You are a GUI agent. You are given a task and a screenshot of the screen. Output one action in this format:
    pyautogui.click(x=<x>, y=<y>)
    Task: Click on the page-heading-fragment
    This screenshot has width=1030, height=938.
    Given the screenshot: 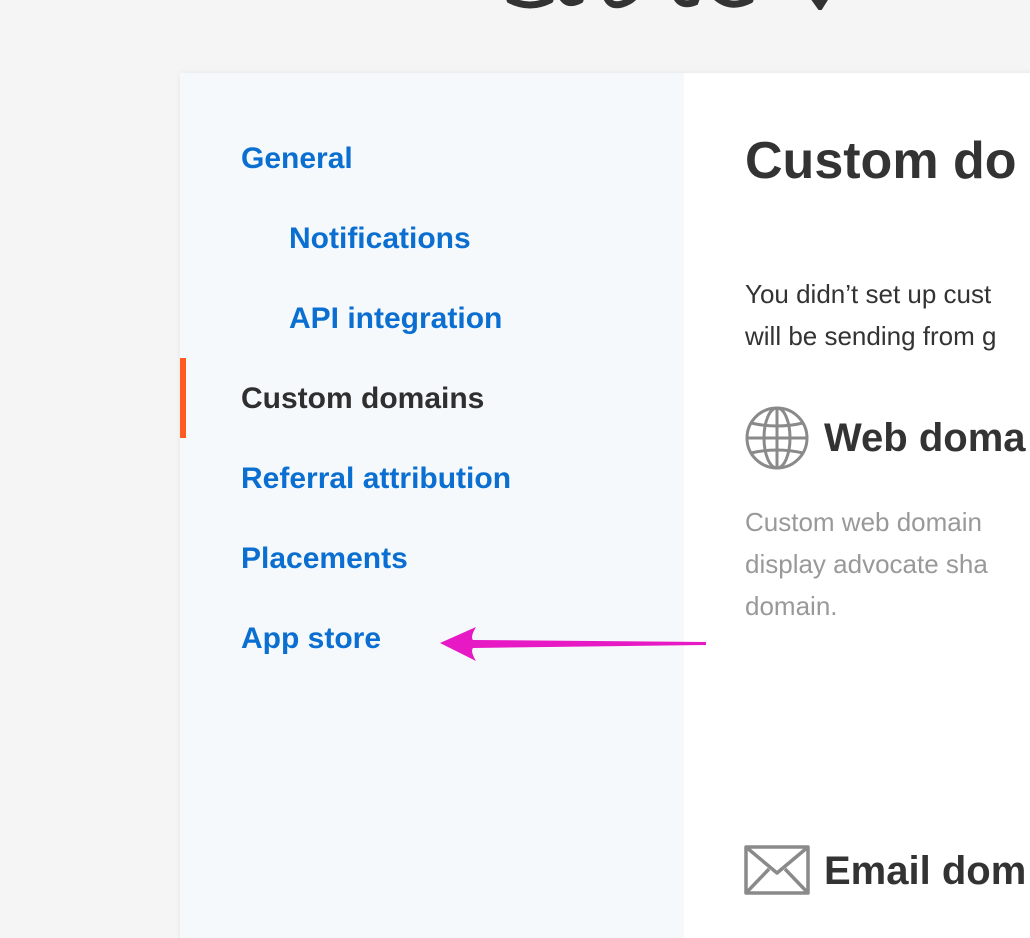 What is the action you would take?
    pyautogui.click(x=680, y=5)
    